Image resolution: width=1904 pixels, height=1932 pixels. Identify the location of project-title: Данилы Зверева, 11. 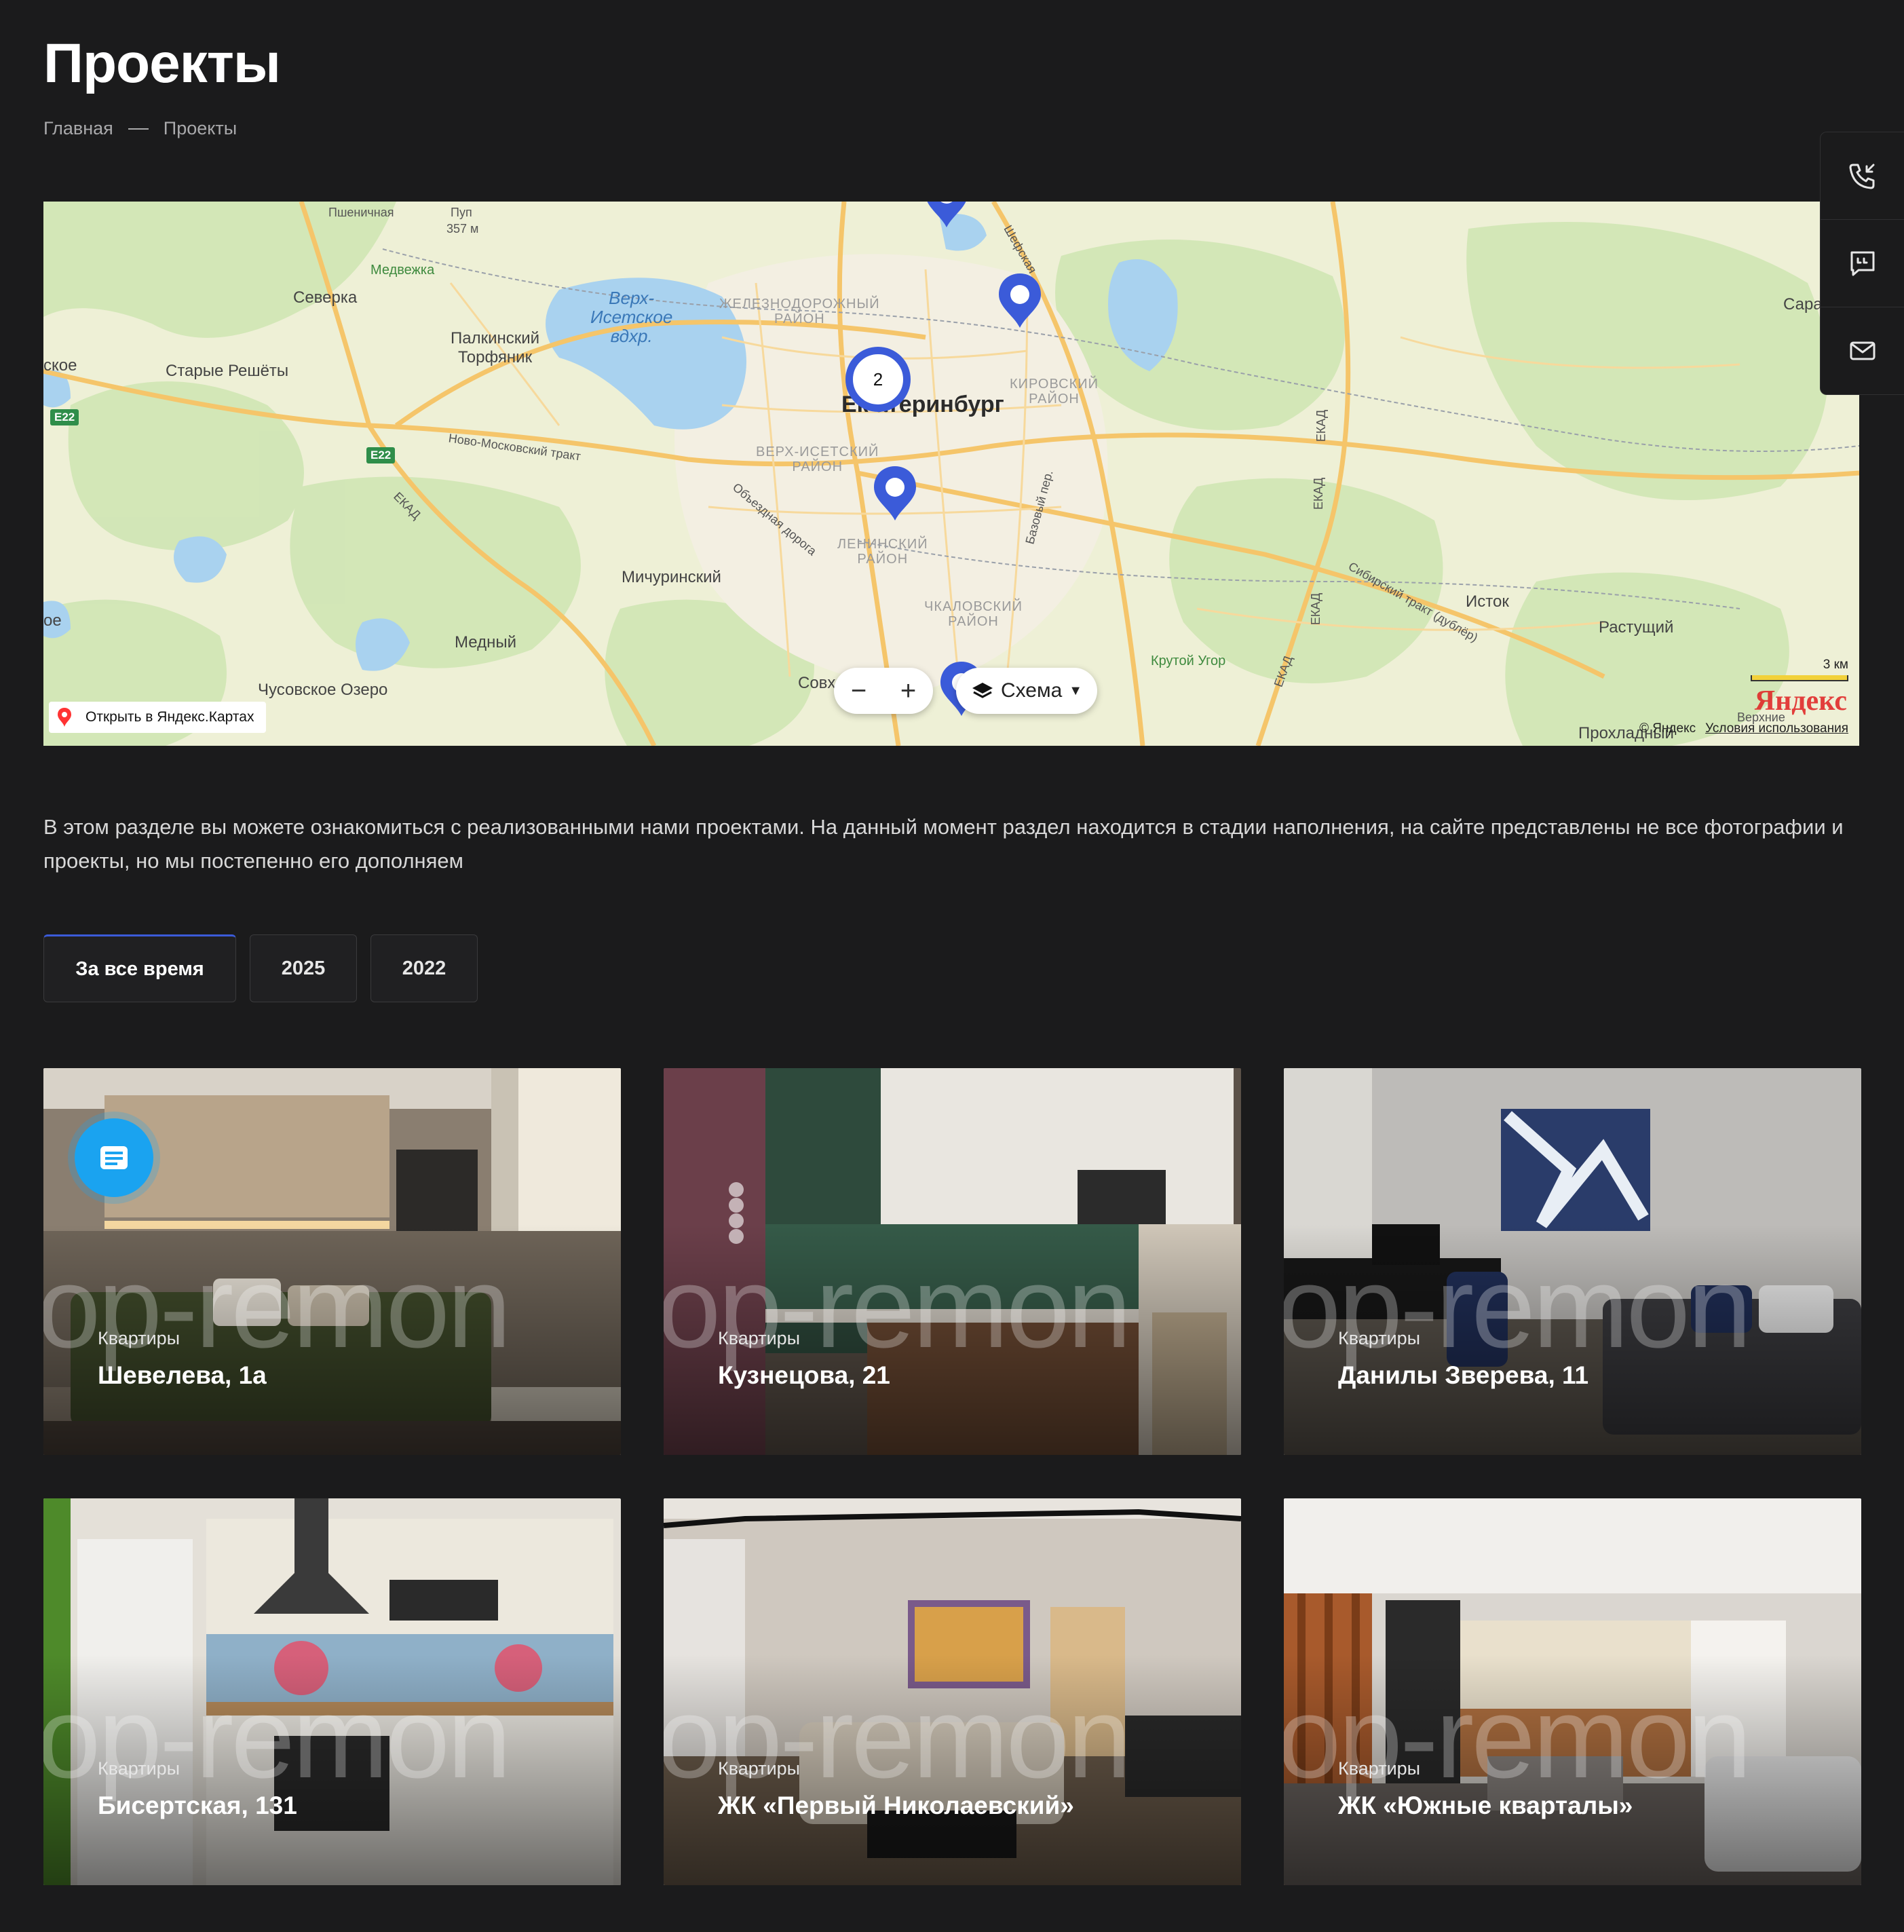
(1463, 1375).